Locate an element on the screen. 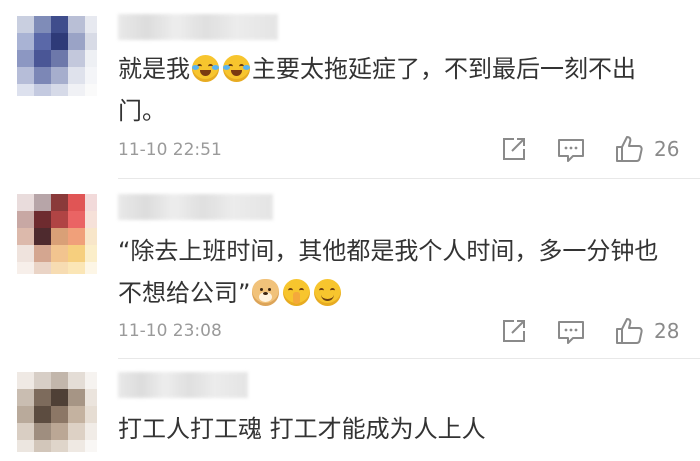 This screenshot has height=461, width=700. grin-emoji is located at coordinates (328, 292).